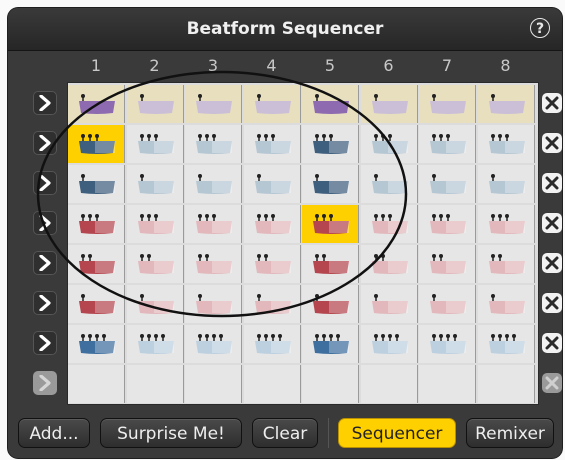 The image size is (565, 460). I want to click on surprise-me-button: Surprise Me!, so click(171, 433).